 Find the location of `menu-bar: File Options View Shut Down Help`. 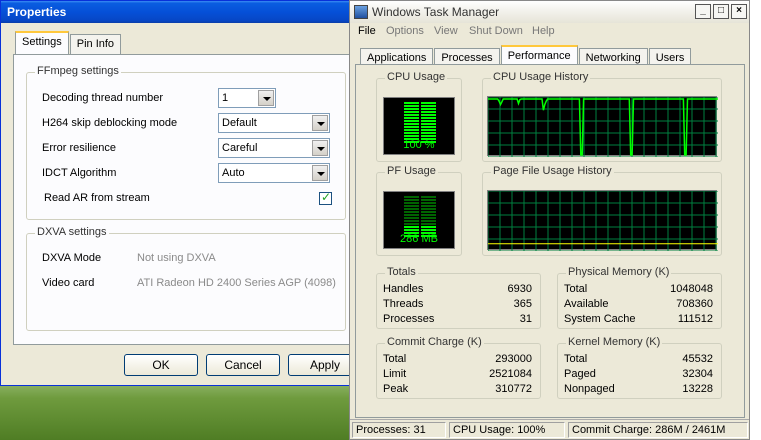

menu-bar: File Options View Shut Down Help is located at coordinates (549, 32).